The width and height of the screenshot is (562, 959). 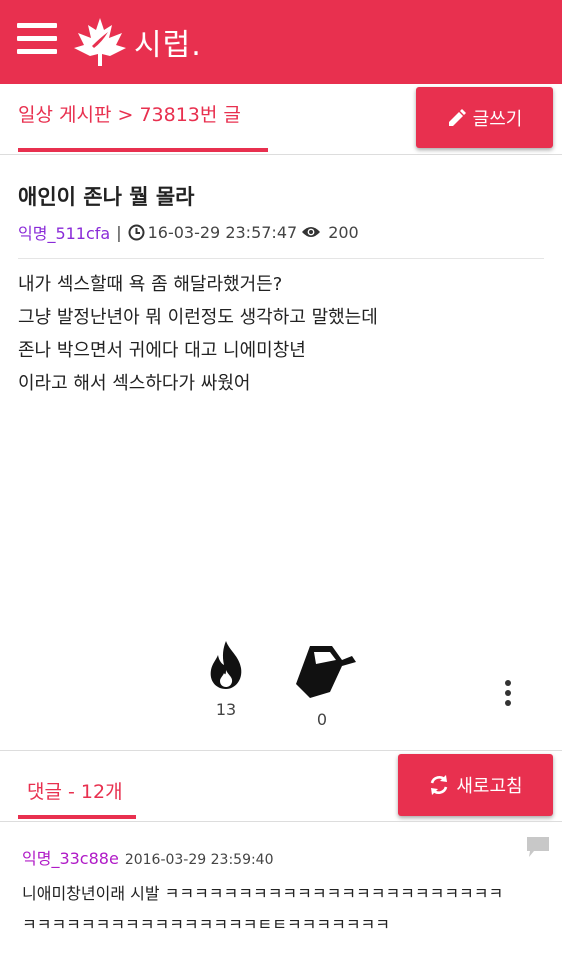 I want to click on fire-icon, so click(x=226, y=665).